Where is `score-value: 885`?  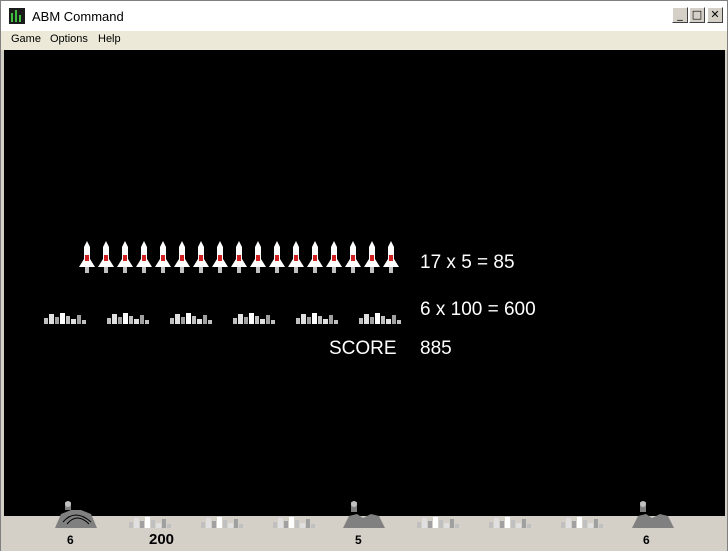 score-value: 885 is located at coordinates (436, 348).